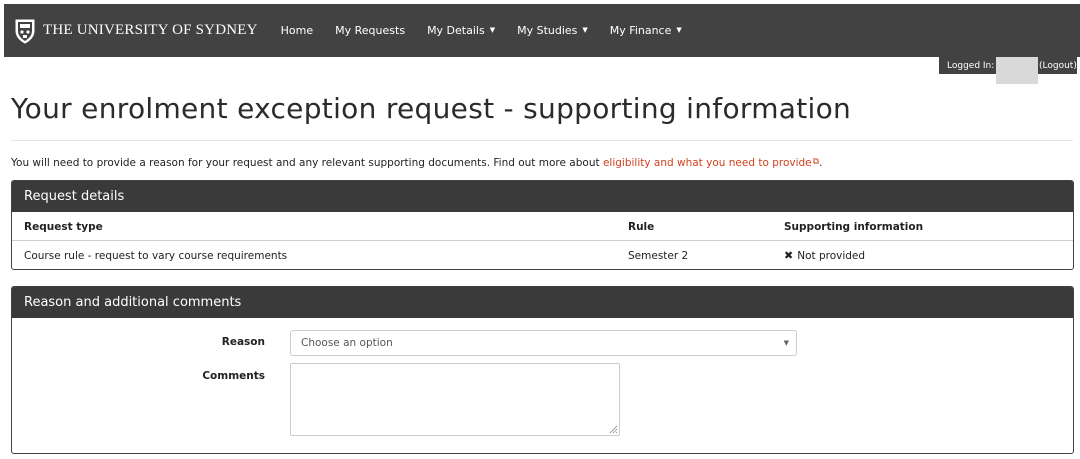 The width and height of the screenshot is (1080, 459). I want to click on university-crest-icon, so click(25, 31).